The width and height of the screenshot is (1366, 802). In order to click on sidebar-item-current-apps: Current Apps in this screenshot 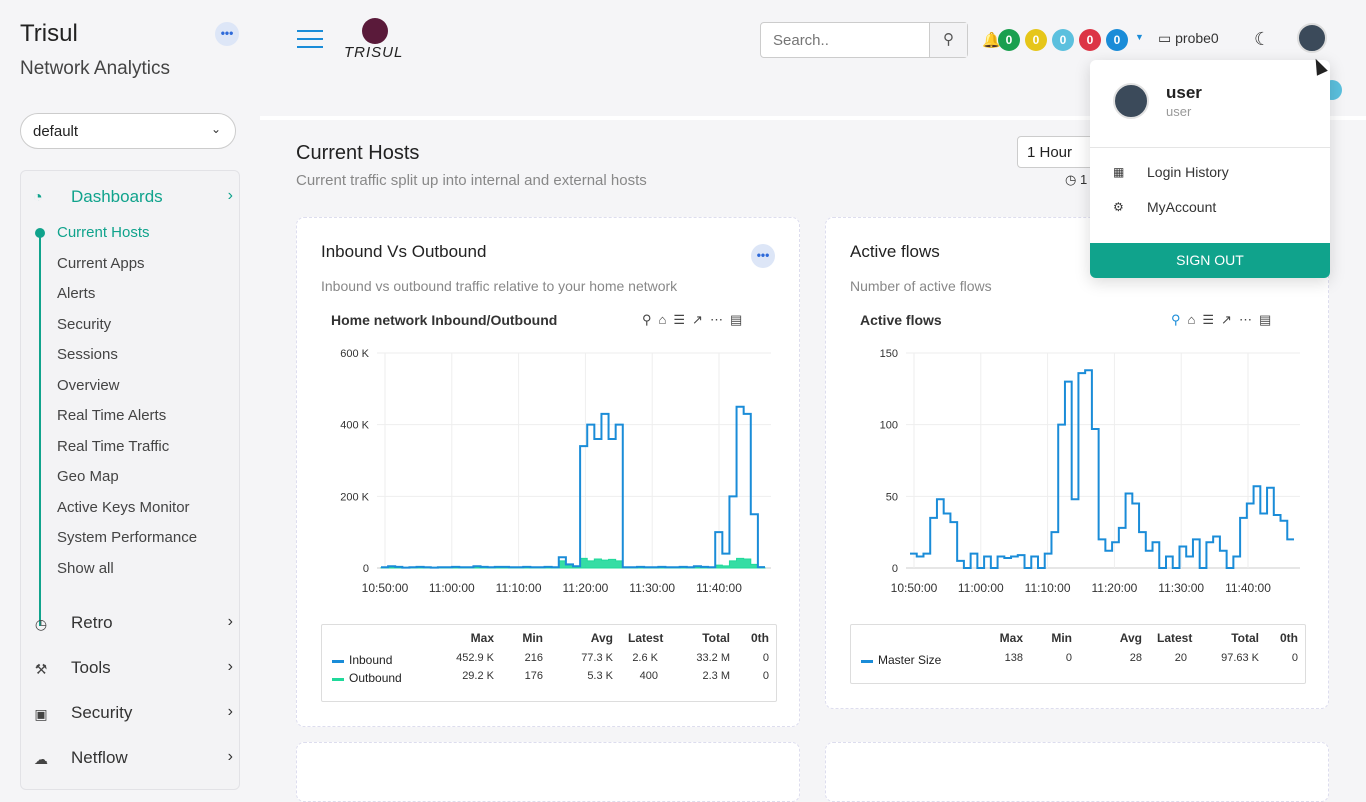, I will do `click(101, 263)`.